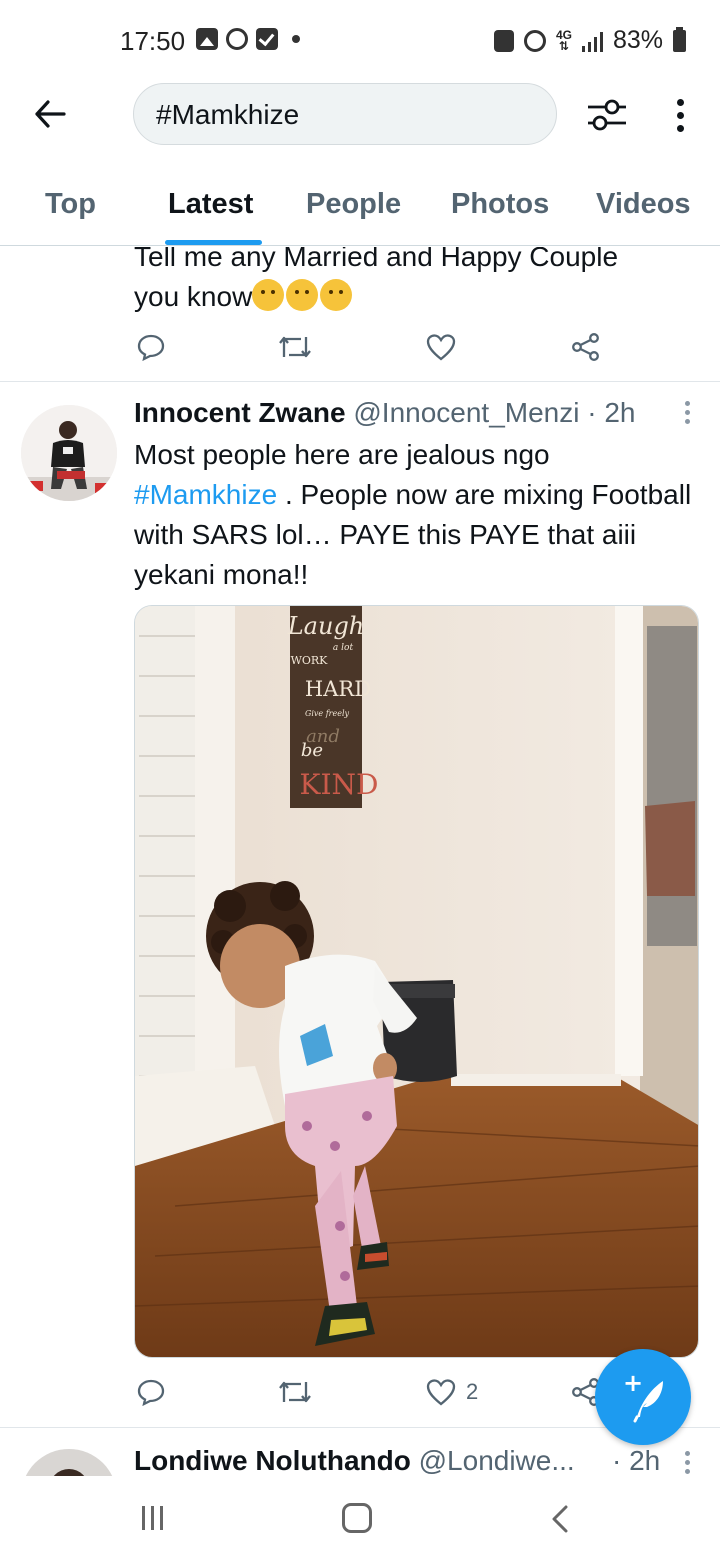  What do you see at coordinates (327, 713) in the screenshot?
I see `sign-line-5: Give freely` at bounding box center [327, 713].